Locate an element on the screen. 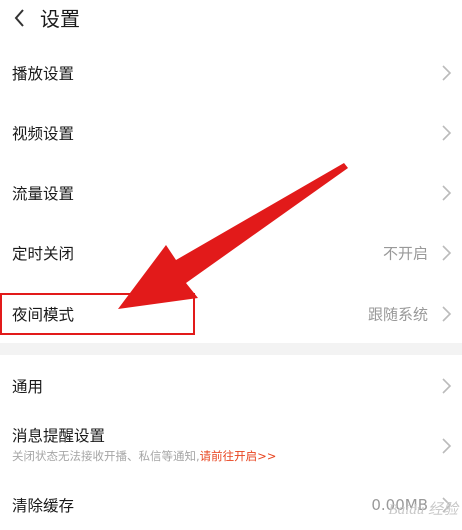 Image resolution: width=462 pixels, height=530 pixels. notification-hint-text: 关闭状态无法接收开播、私信等通知, is located at coordinates (106, 456).